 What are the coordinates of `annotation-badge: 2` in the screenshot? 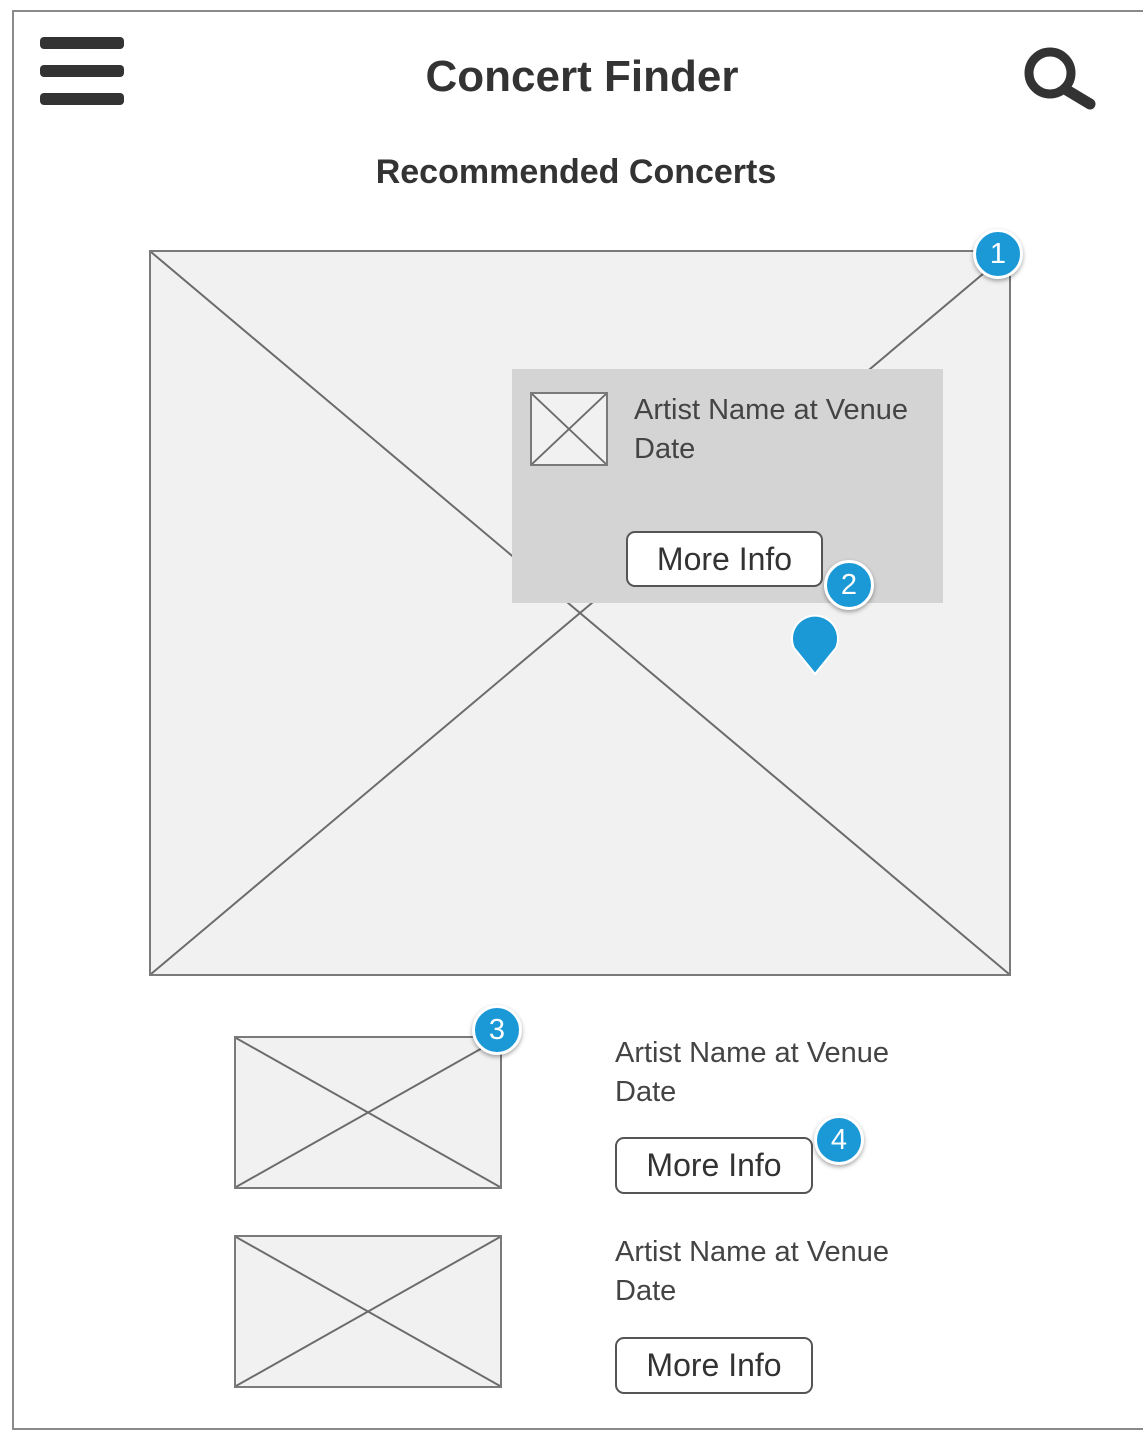 It's located at (849, 585).